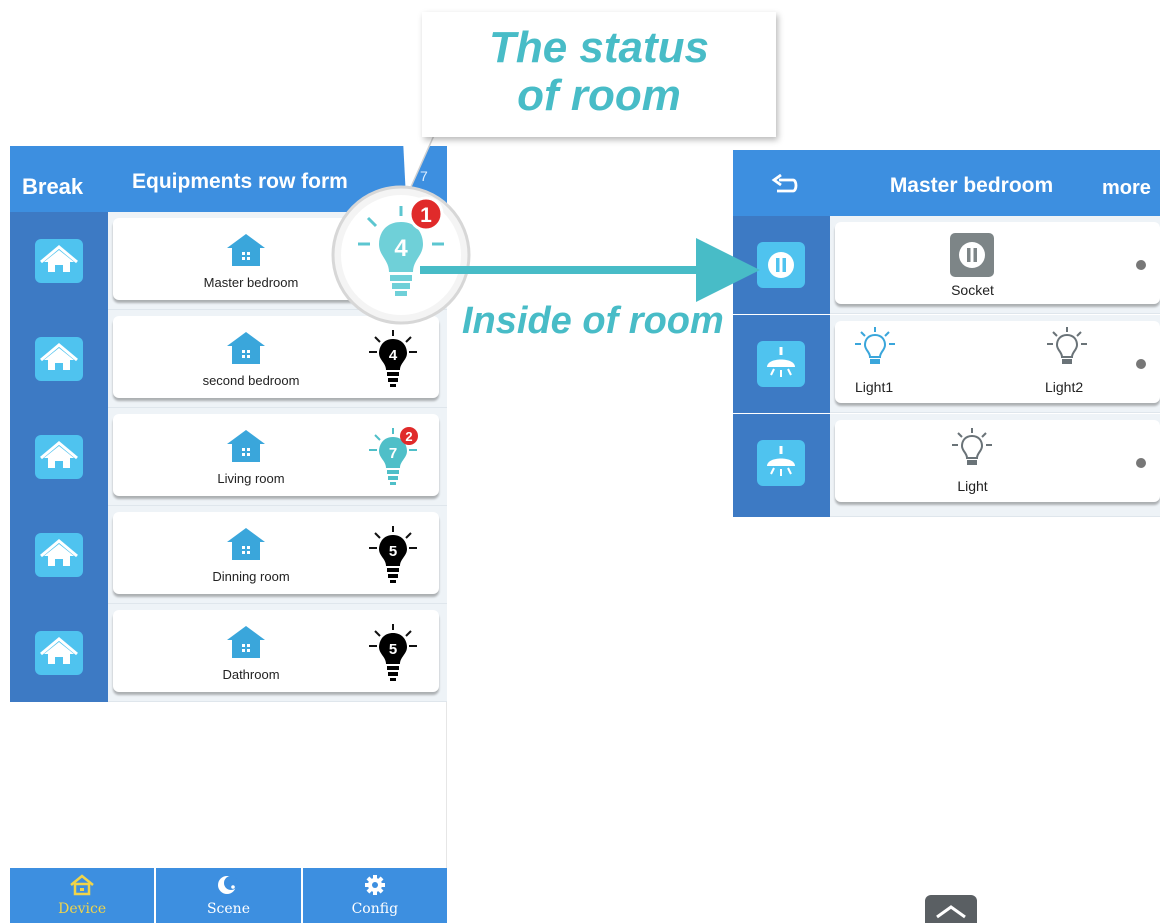  Describe the element at coordinates (251, 576) in the screenshot. I see `room-name: Dinning room` at that location.